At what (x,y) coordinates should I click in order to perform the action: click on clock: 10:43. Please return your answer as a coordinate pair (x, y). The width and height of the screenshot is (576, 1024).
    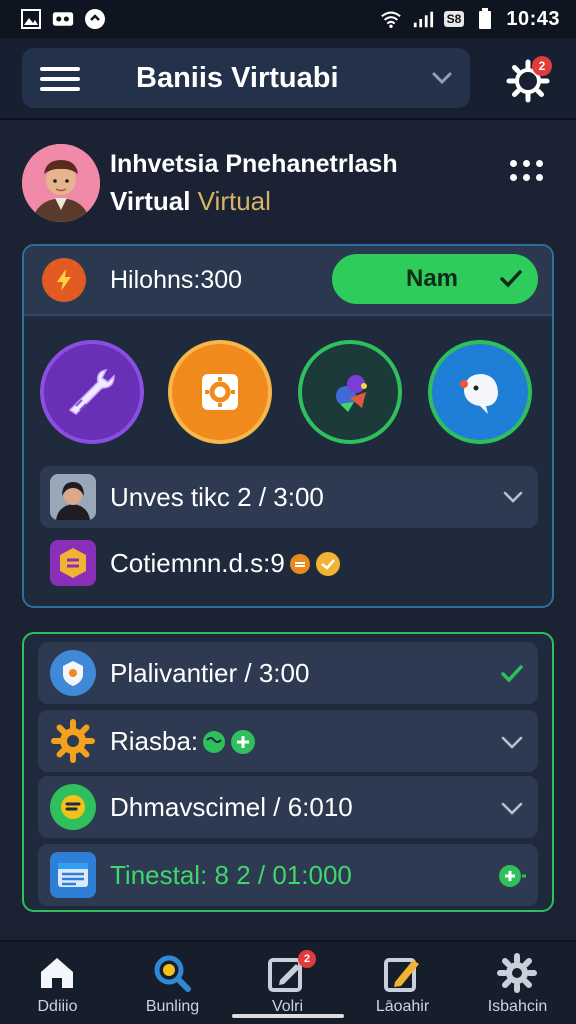
    Looking at the image, I should click on (533, 18).